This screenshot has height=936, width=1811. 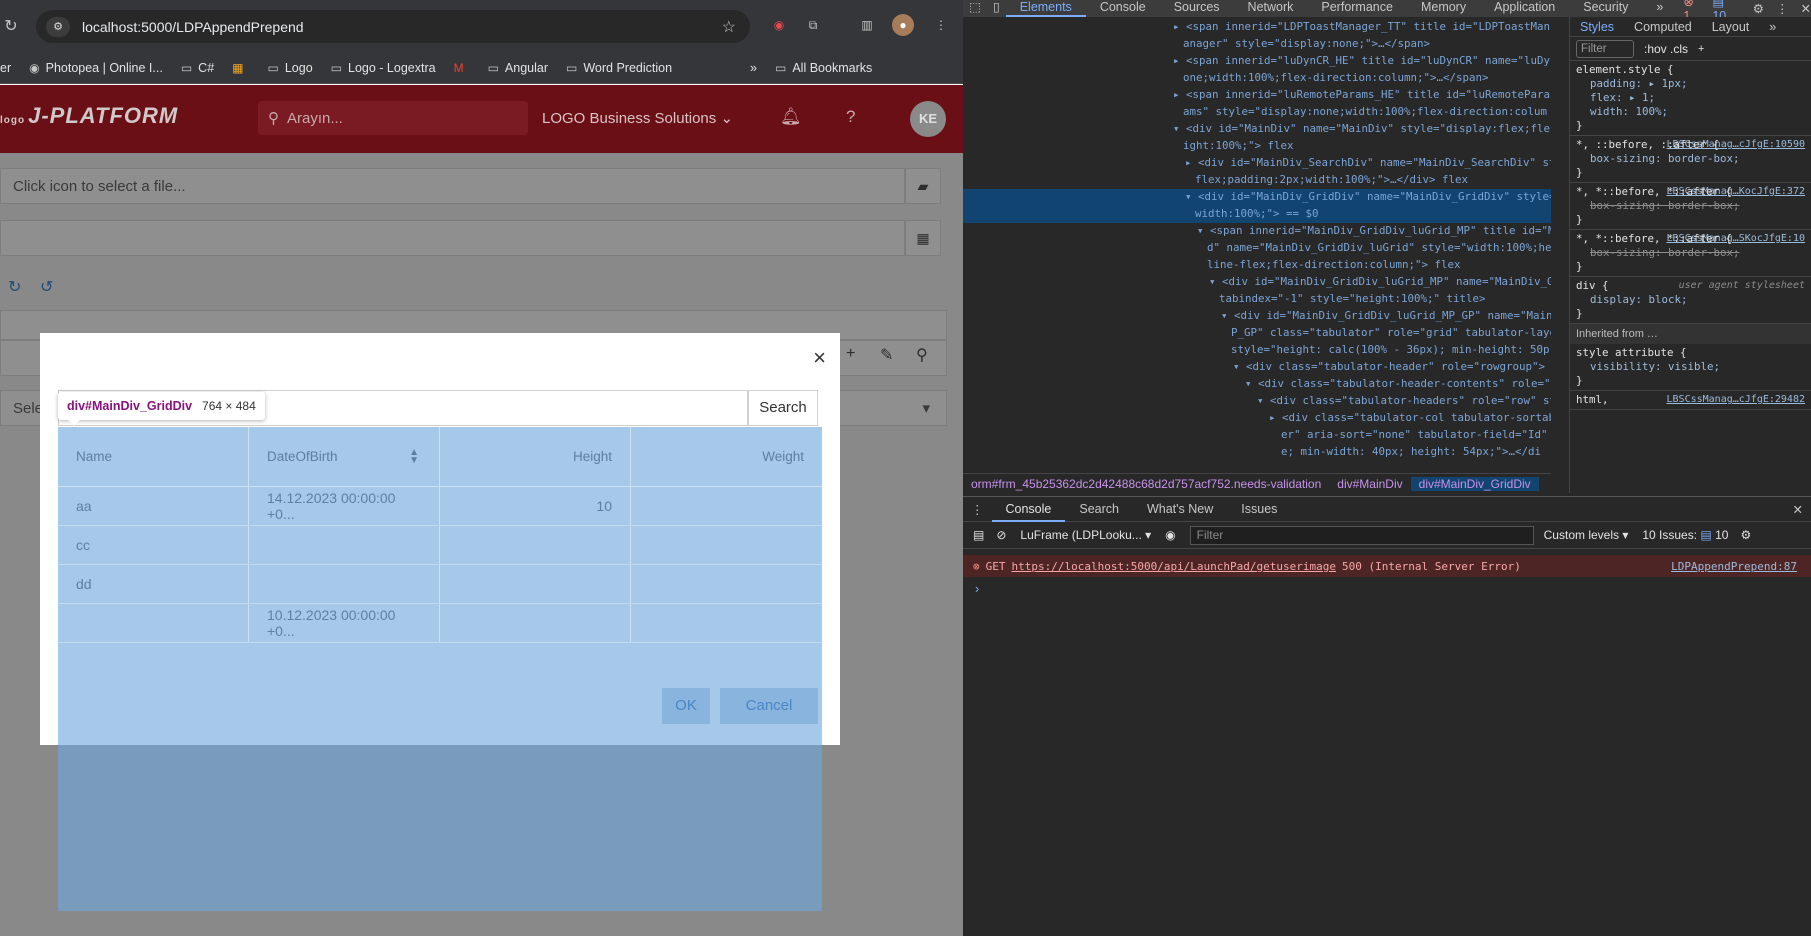 What do you see at coordinates (996, 8) in the screenshot?
I see `device-toolbar-icon: ▯` at bounding box center [996, 8].